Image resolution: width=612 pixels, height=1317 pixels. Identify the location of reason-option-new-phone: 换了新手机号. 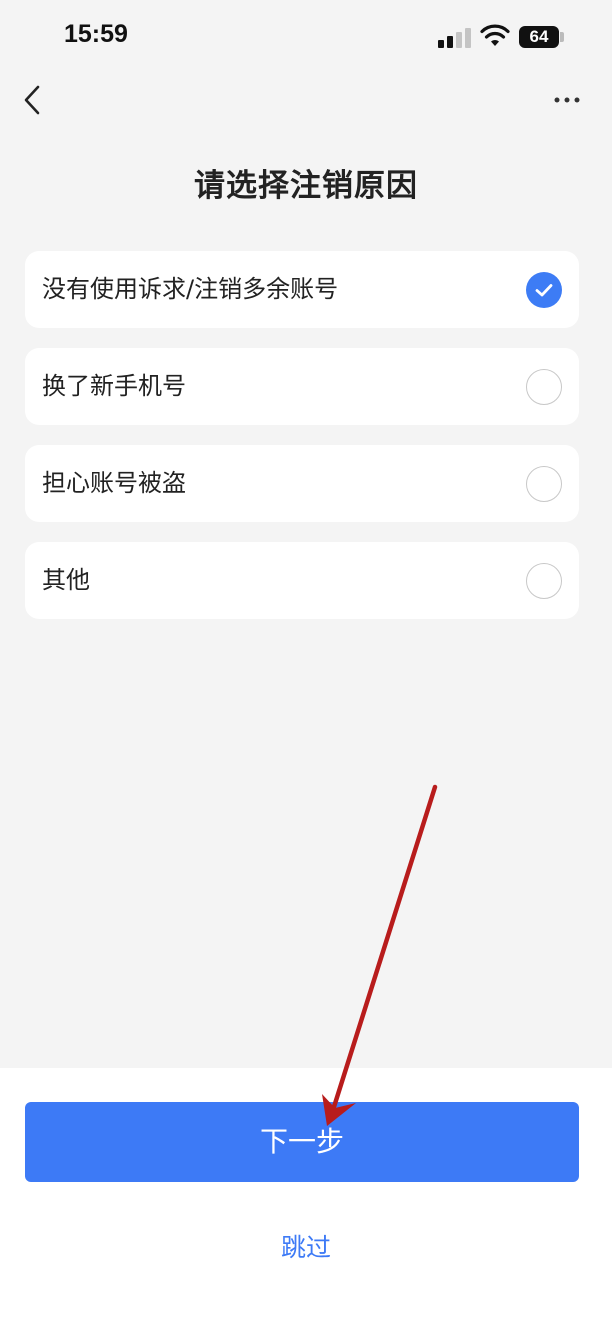
(302, 386).